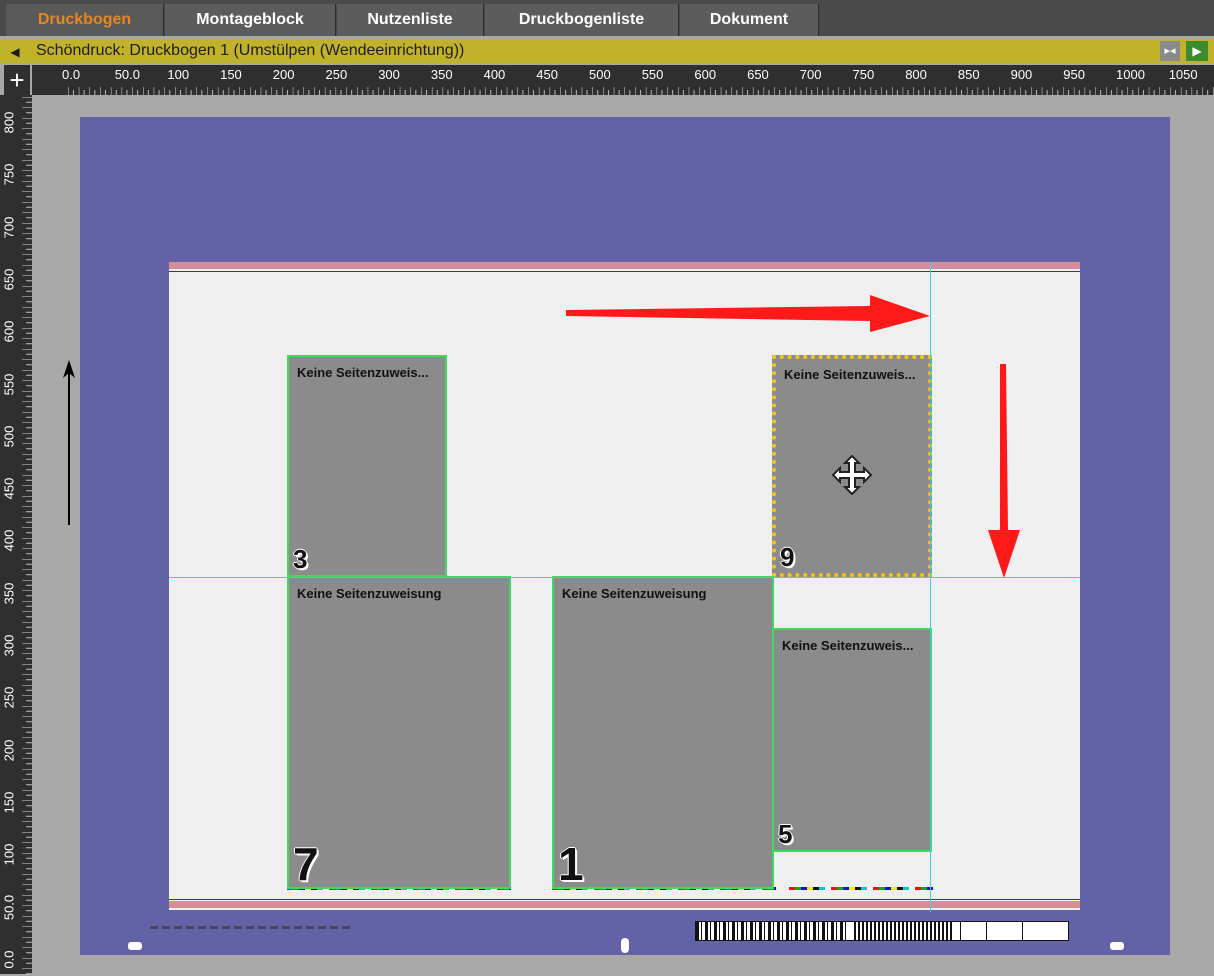 The width and height of the screenshot is (1214, 976). What do you see at coordinates (399, 733) in the screenshot?
I see `page-7: Keine Seitenzuweisung 7` at bounding box center [399, 733].